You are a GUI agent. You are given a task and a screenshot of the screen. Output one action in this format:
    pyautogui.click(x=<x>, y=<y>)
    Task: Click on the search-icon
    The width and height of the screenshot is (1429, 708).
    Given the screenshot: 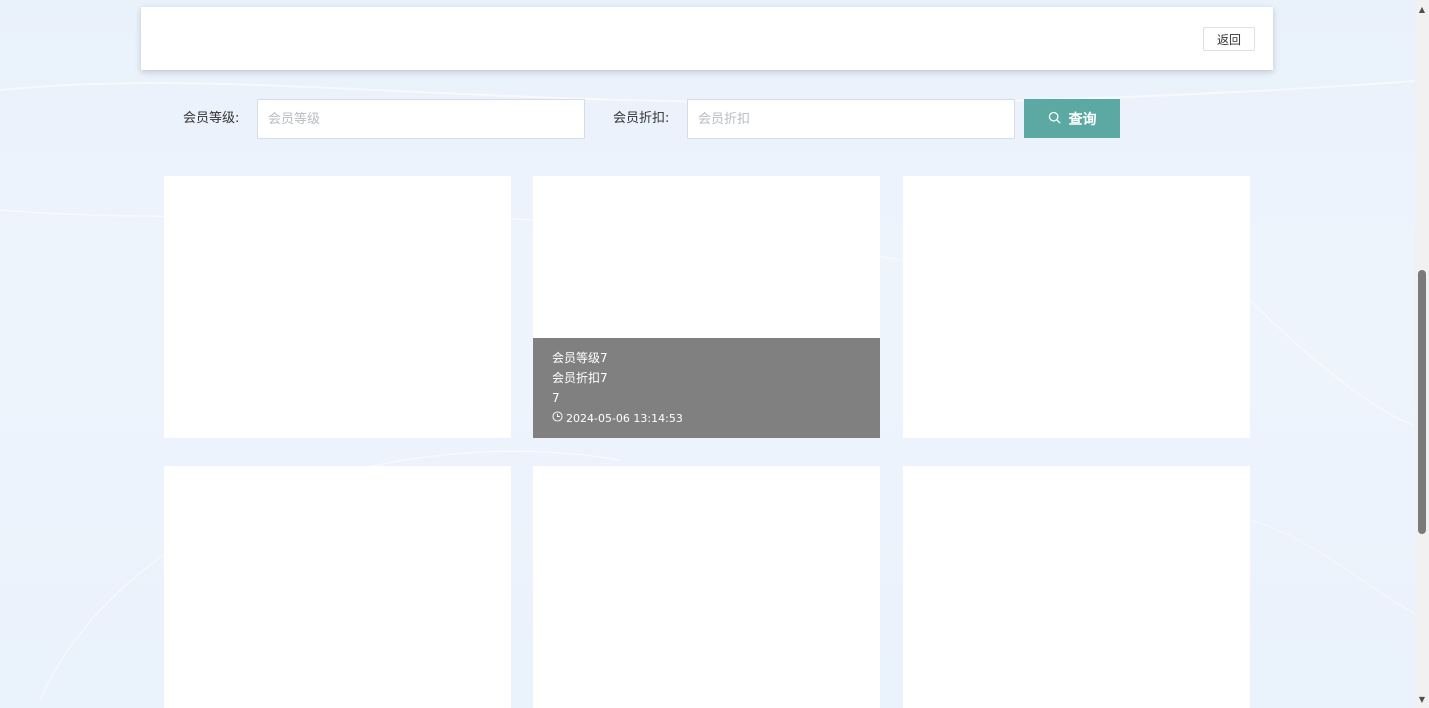 What is the action you would take?
    pyautogui.click(x=1054, y=119)
    